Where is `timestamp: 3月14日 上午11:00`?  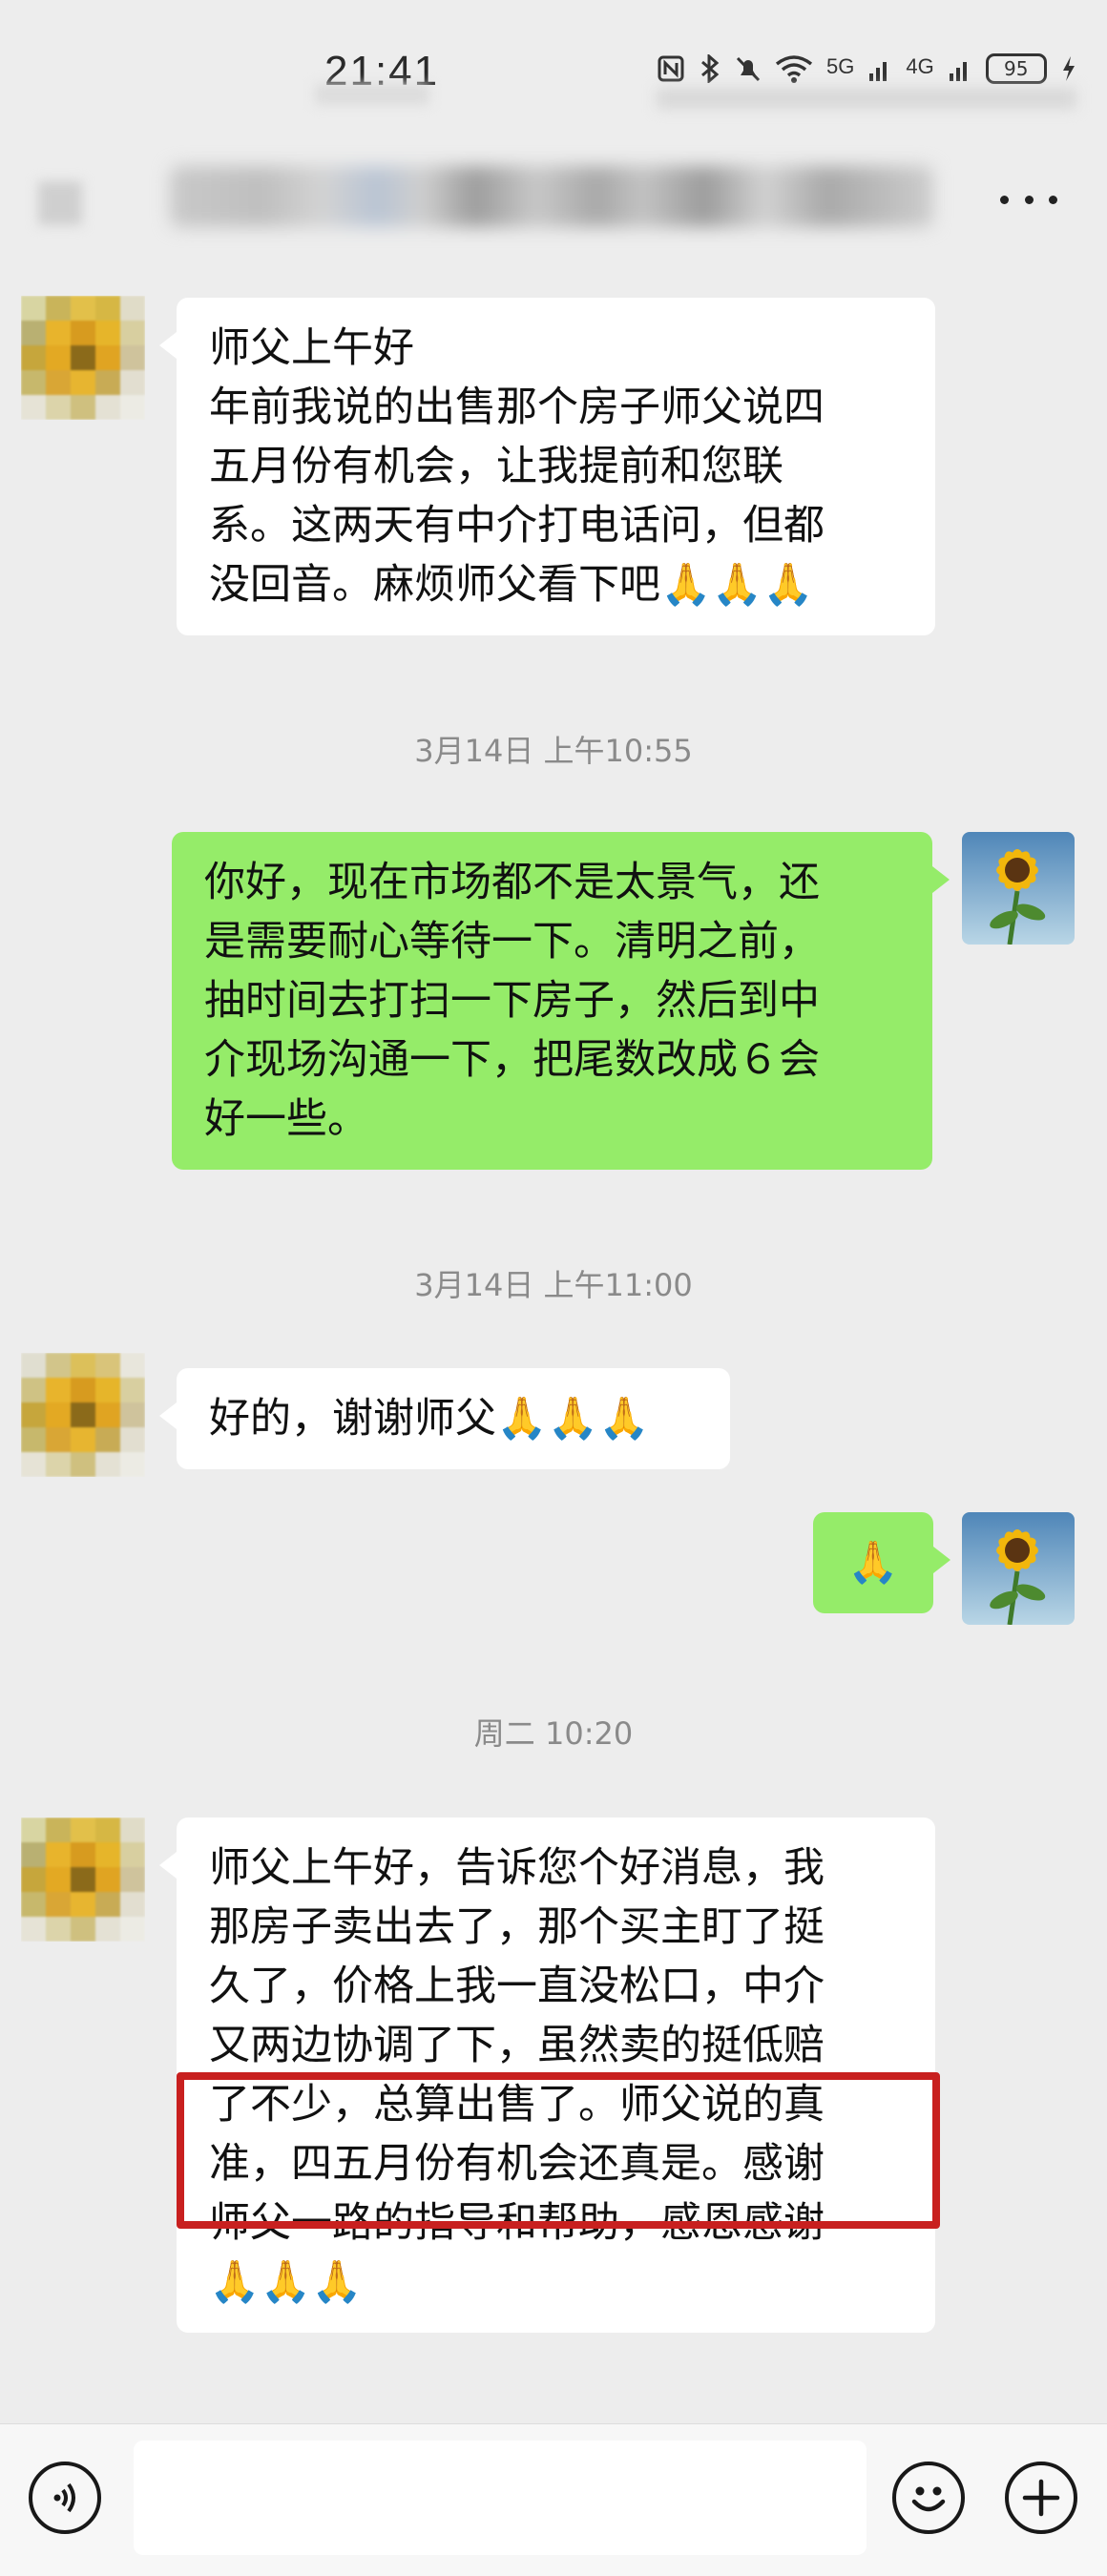
timestamp: 3月14日 上午11:00 is located at coordinates (553, 1285).